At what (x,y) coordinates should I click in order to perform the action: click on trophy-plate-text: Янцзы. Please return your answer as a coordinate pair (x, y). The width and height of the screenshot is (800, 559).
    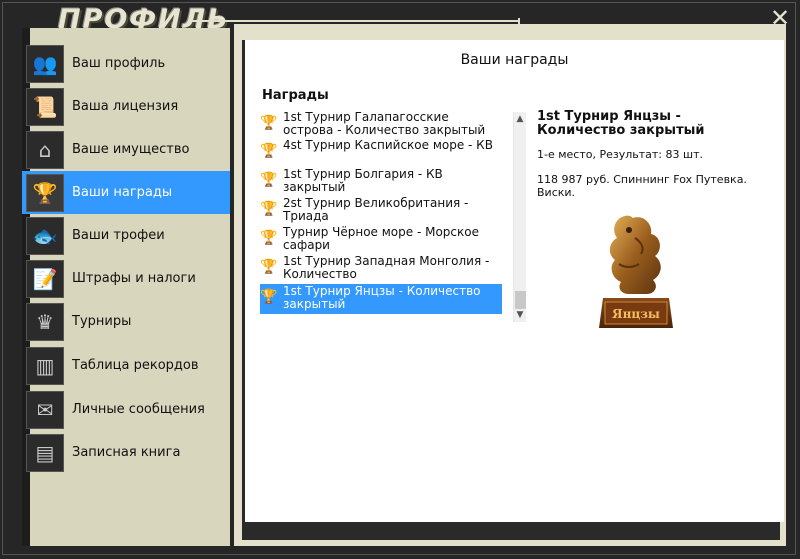
    Looking at the image, I should click on (636, 314).